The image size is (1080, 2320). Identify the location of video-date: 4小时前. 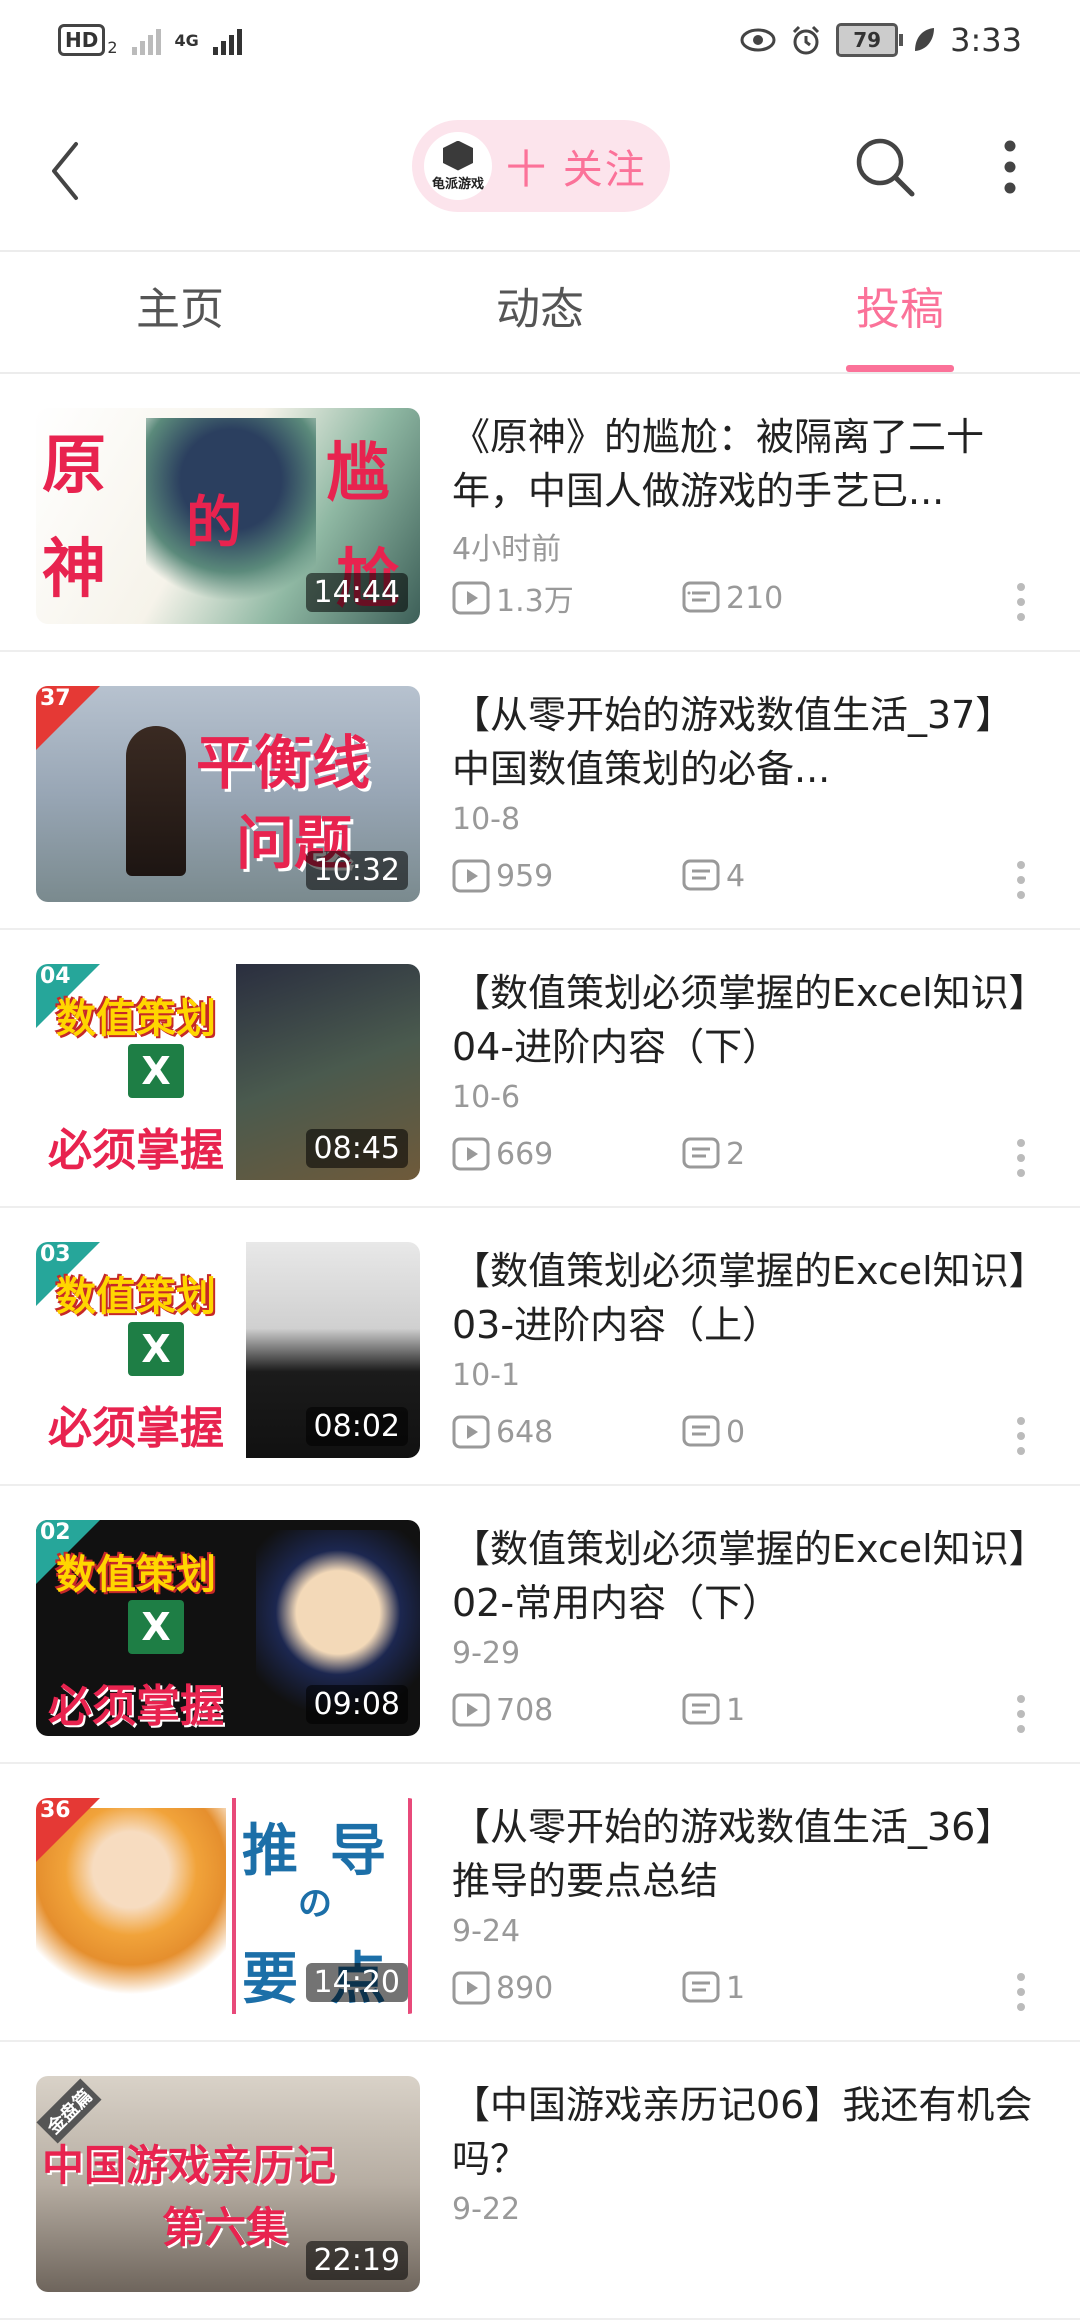
(507, 549).